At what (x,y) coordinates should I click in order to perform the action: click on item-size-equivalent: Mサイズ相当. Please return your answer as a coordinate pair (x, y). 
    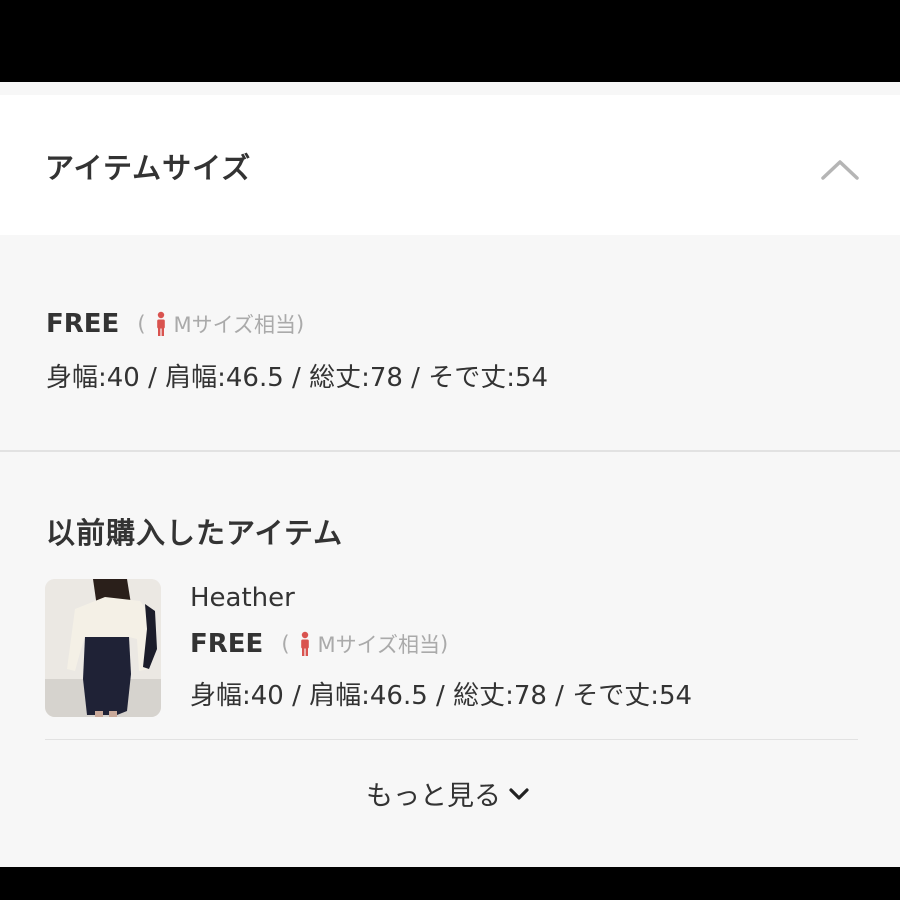
    Looking at the image, I should click on (379, 645).